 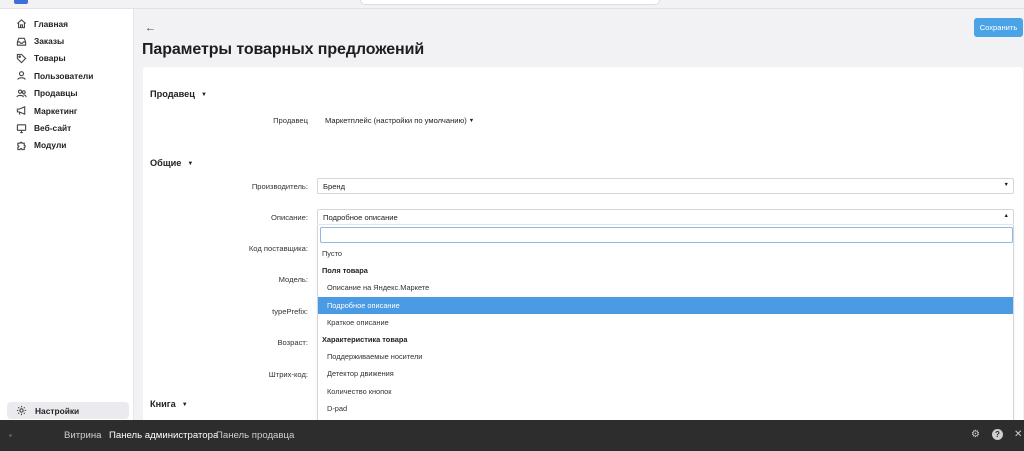 What do you see at coordinates (21, 410) in the screenshot?
I see `gear-icon` at bounding box center [21, 410].